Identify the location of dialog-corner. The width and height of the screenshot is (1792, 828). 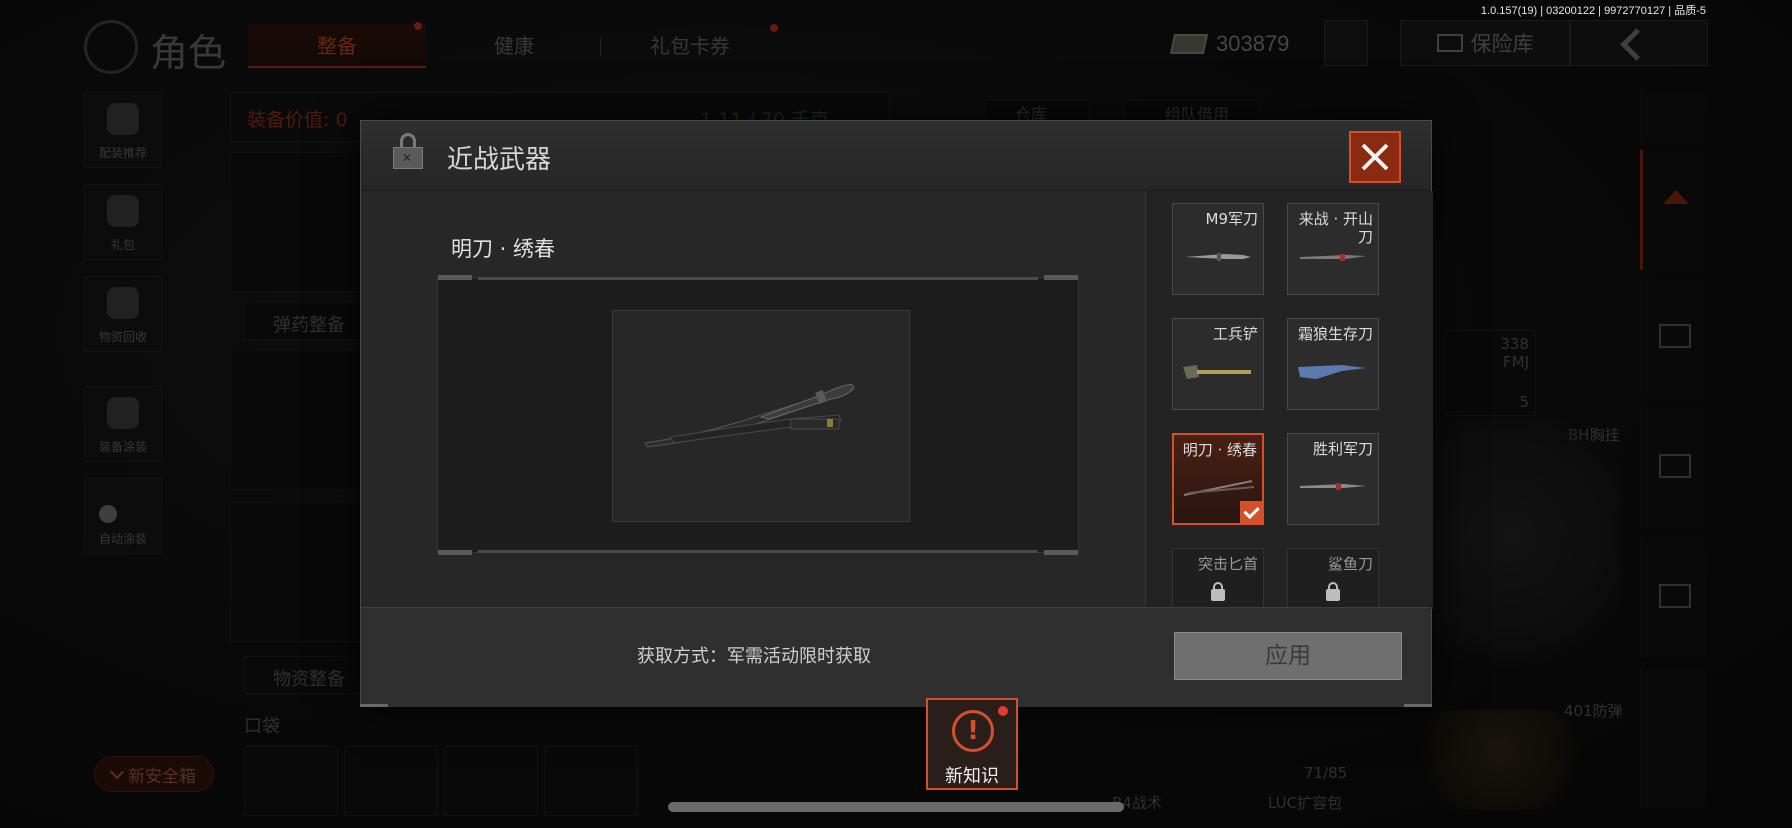
(374, 705).